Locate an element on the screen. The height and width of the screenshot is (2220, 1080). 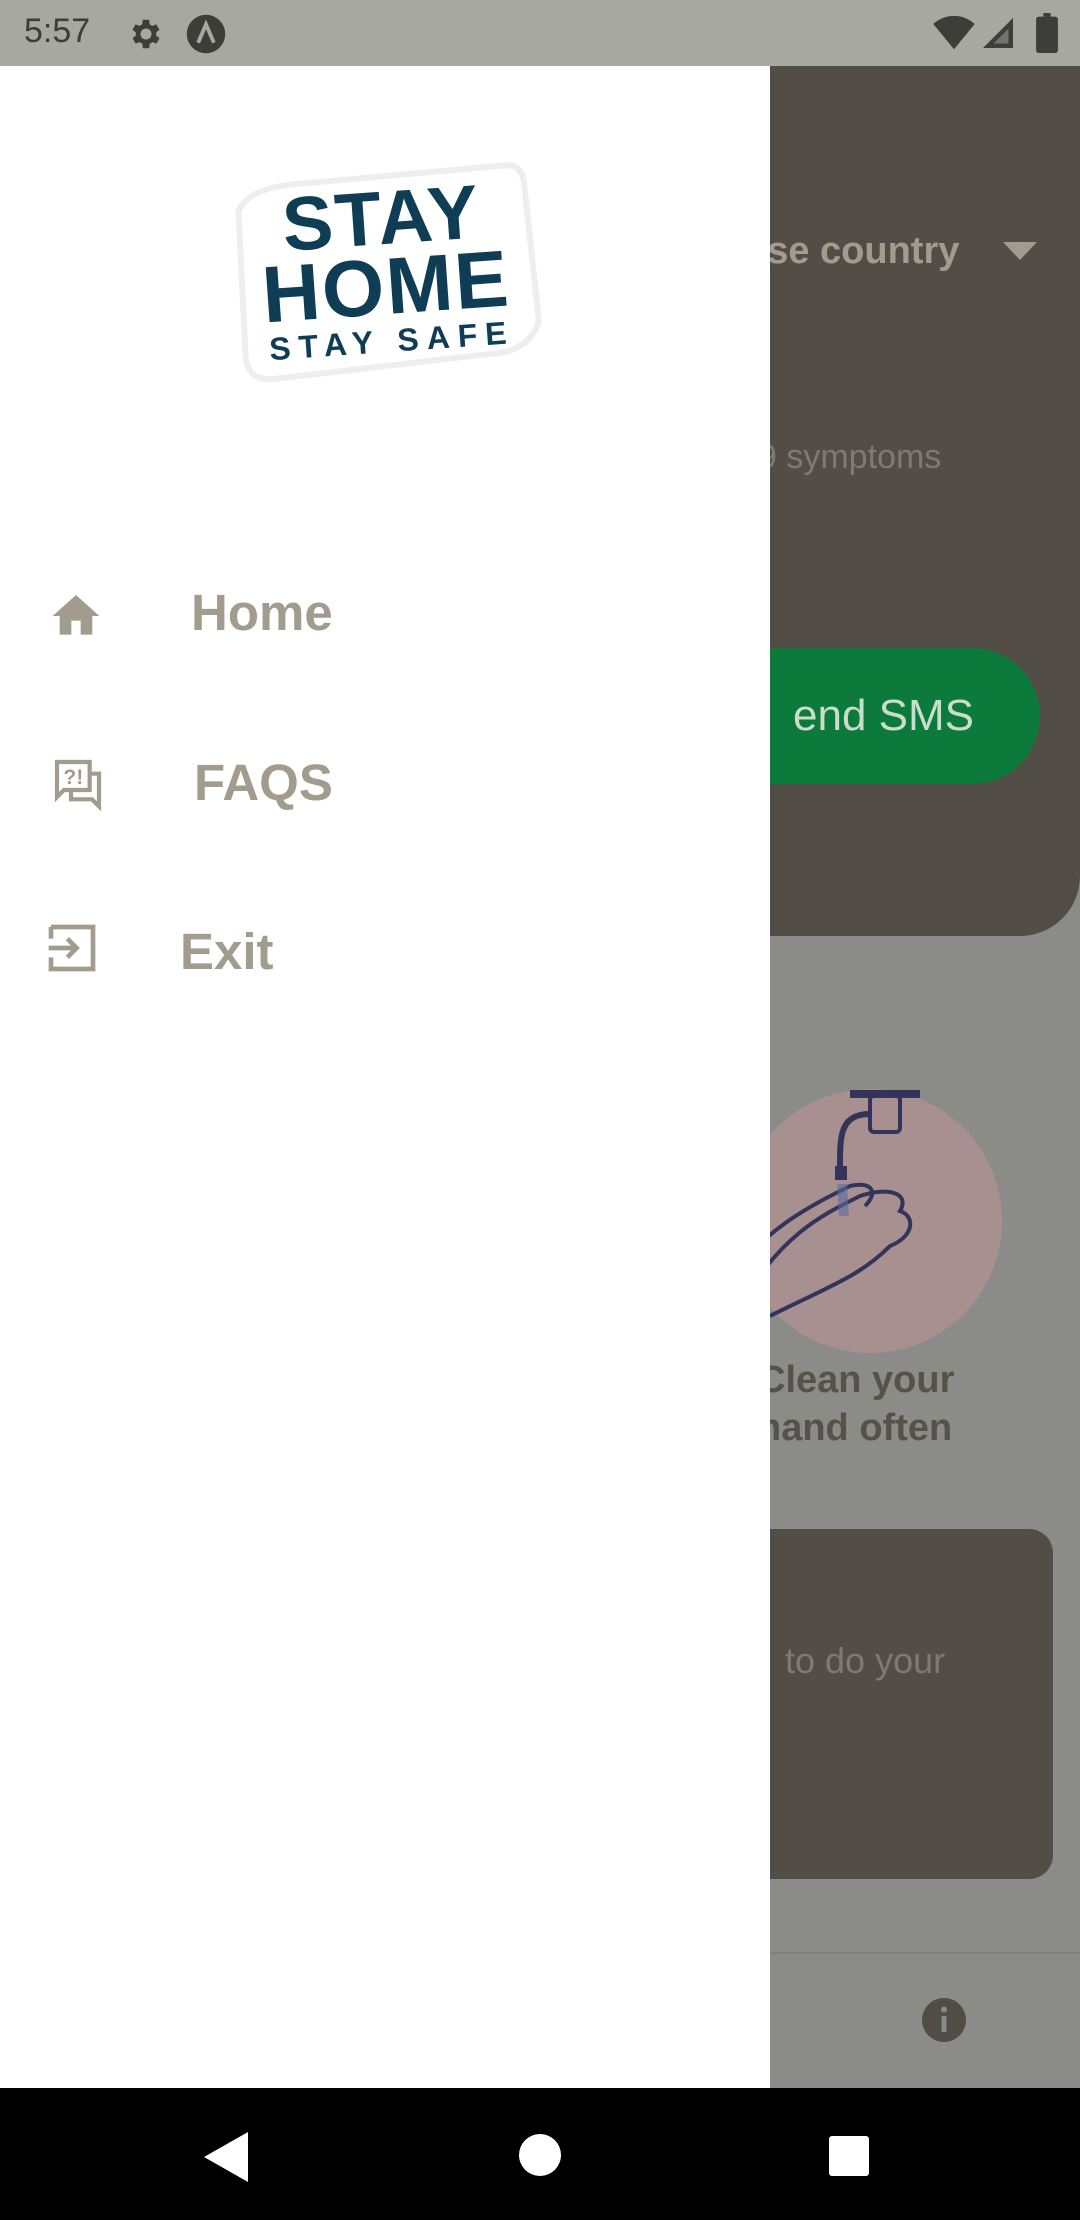
wash-caption-line2: hand often is located at coordinates (855, 1428).